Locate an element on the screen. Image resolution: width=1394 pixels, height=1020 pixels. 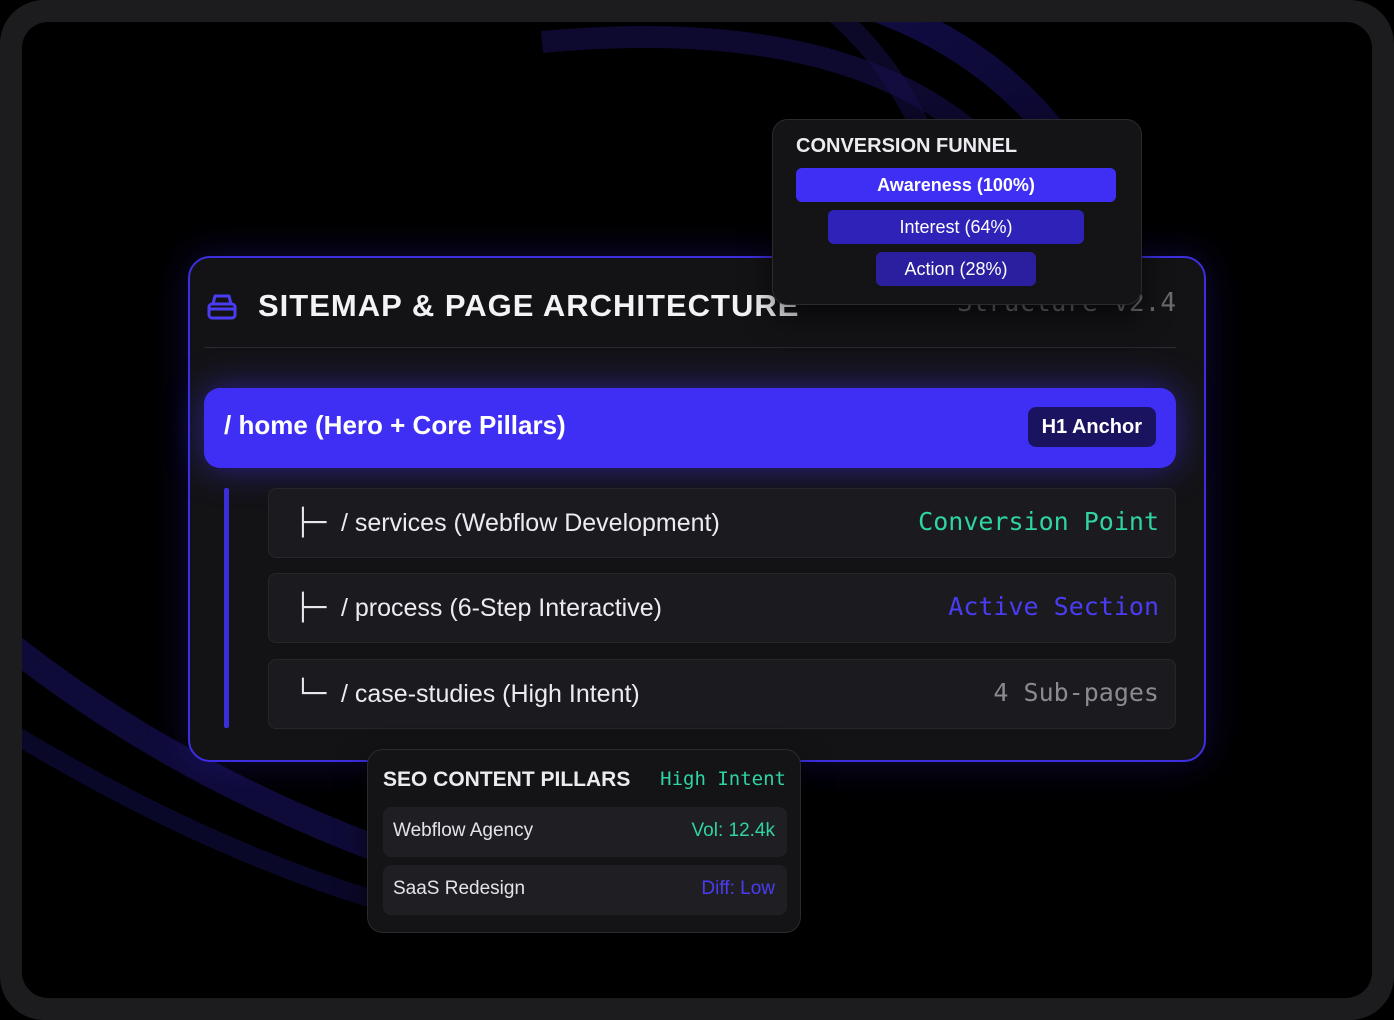
funnel-stage-action: Action (28%) is located at coordinates (956, 269).